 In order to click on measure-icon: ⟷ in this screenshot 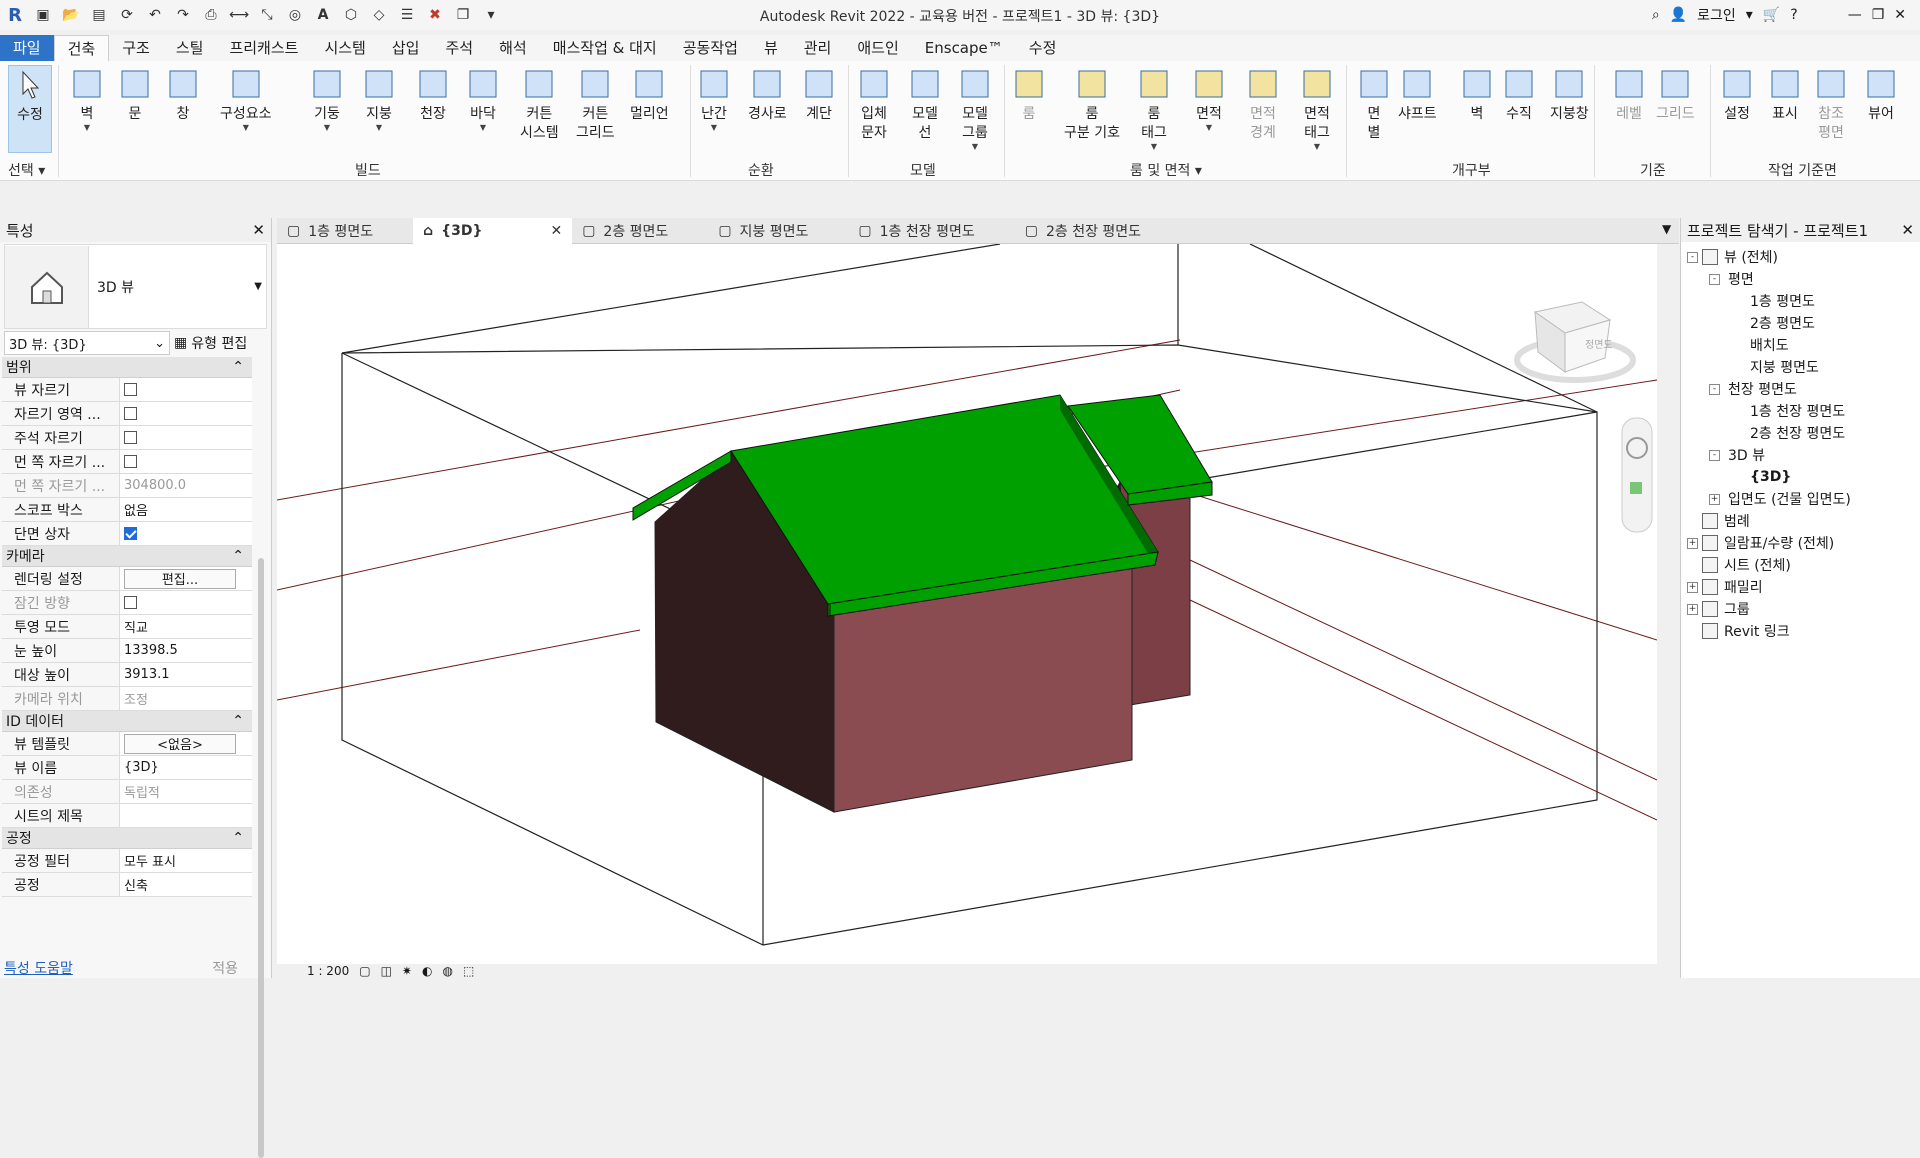, I will do `click(239, 15)`.